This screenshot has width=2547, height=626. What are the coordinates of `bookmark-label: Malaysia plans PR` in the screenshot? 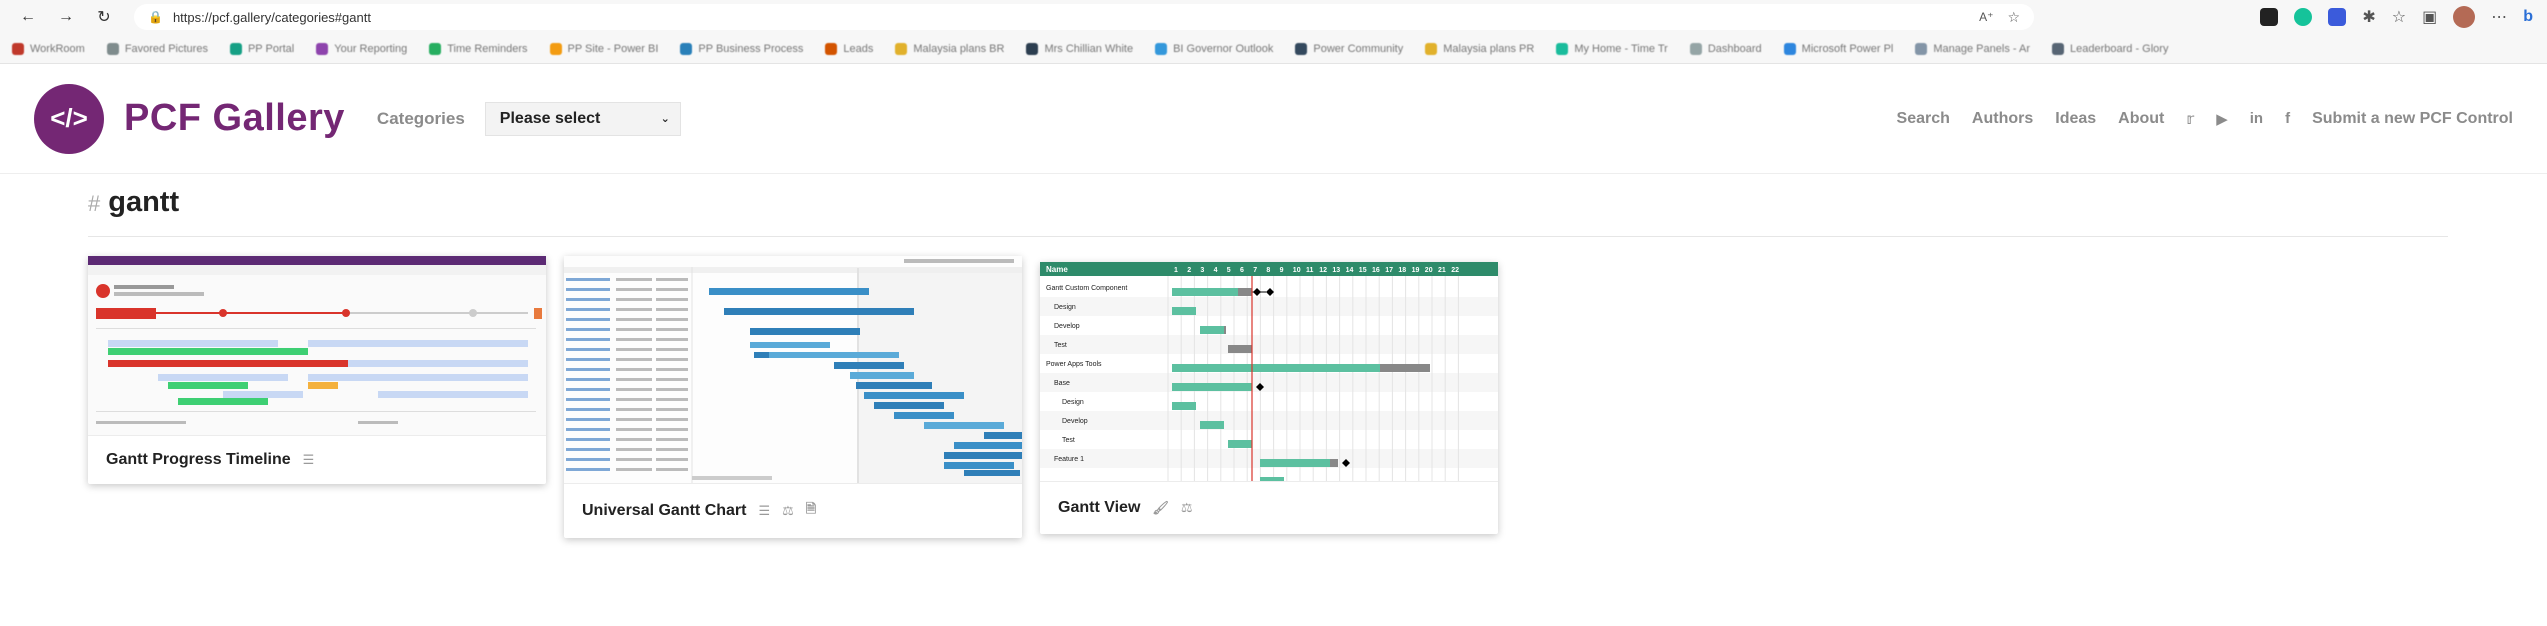 It's located at (1489, 48).